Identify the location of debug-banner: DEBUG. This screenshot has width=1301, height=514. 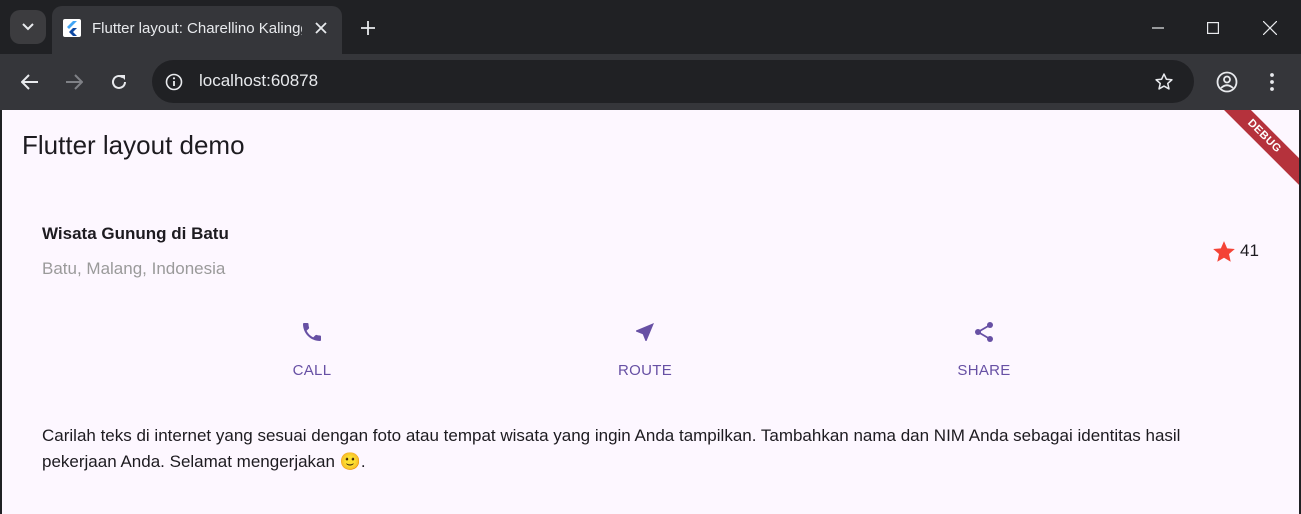
(1251, 153).